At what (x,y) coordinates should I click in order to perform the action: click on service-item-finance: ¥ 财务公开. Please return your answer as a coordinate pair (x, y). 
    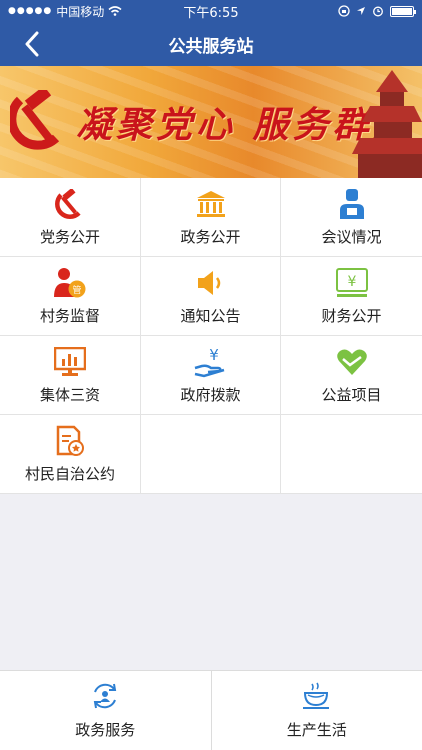
    Looking at the image, I should click on (351, 296).